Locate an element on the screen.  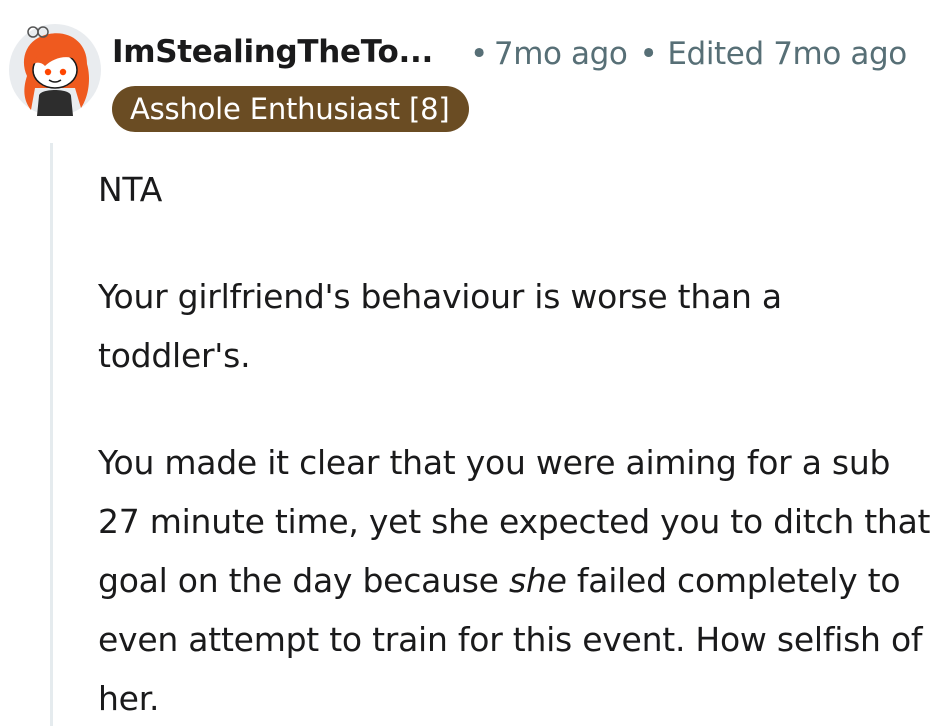
comment-meta: • 7mo ago • Edited 7mo ago is located at coordinates (688, 54).